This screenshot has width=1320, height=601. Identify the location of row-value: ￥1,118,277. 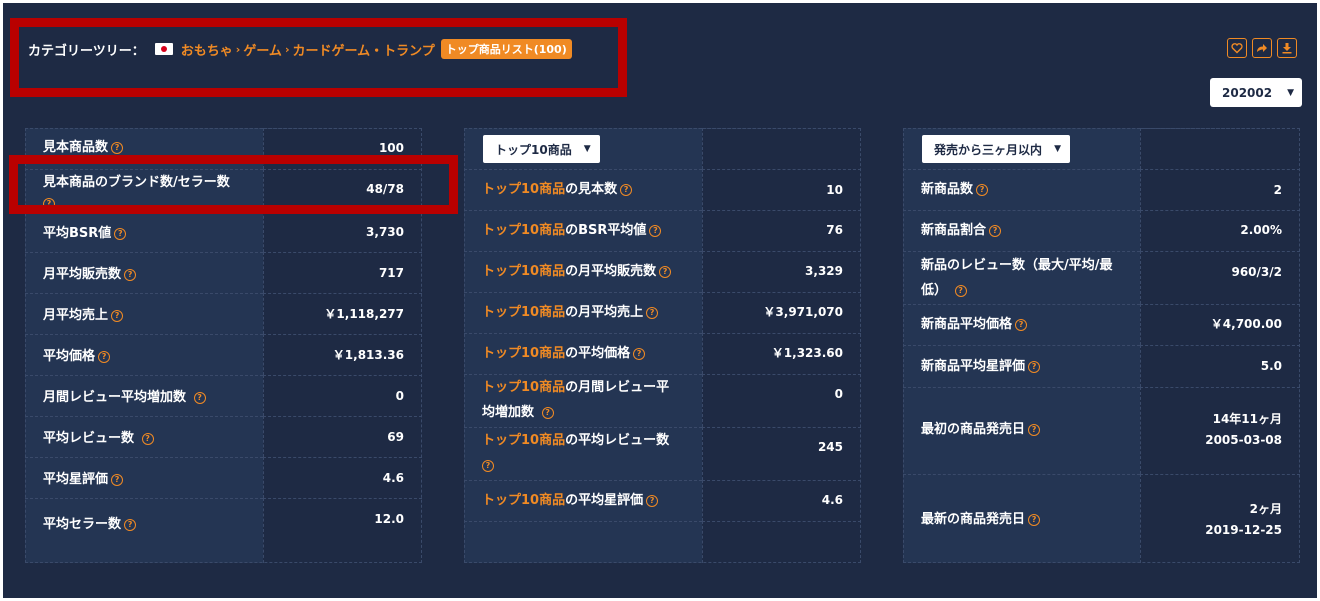
(364, 314).